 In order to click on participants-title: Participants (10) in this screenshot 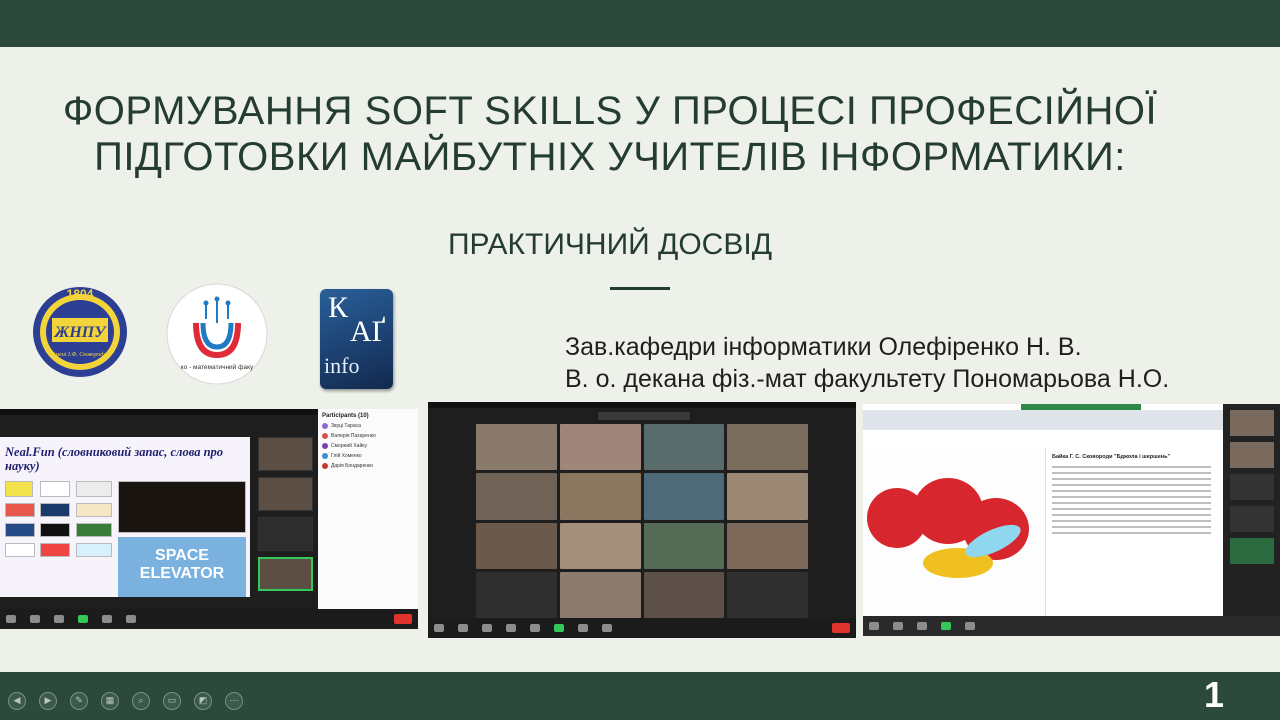, I will do `click(345, 416)`.